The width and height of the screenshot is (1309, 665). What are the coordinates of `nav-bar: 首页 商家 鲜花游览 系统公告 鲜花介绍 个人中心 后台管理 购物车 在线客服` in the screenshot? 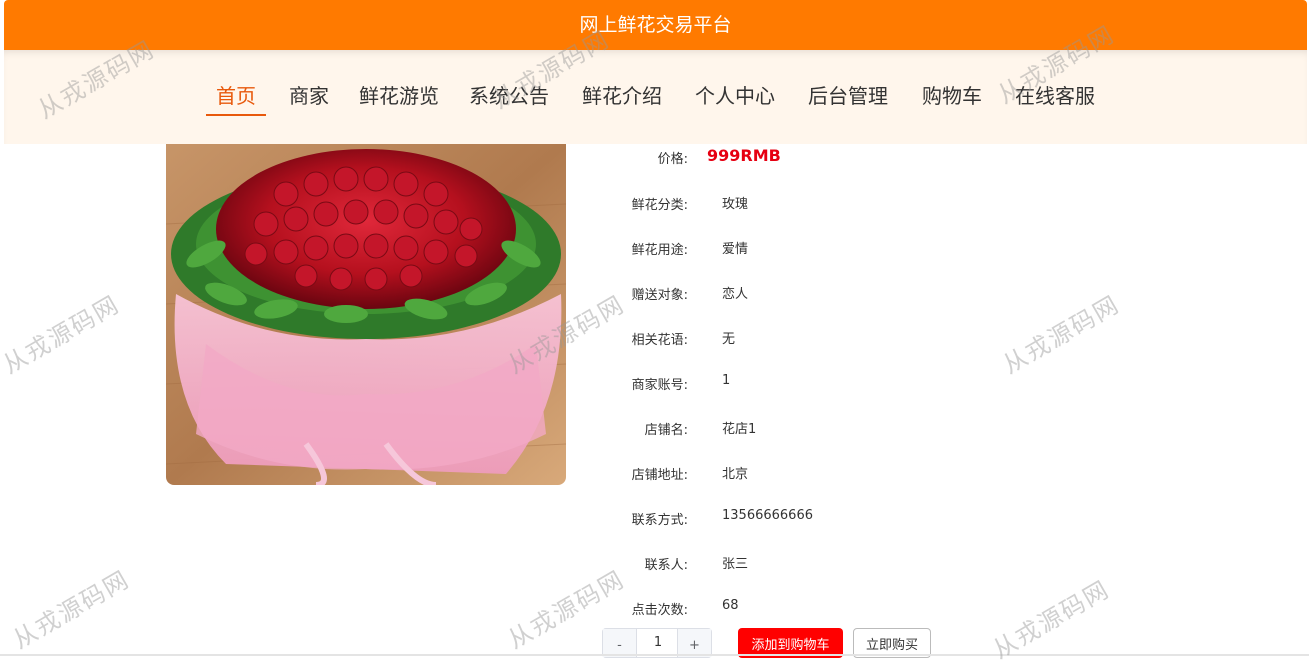 It's located at (655, 97).